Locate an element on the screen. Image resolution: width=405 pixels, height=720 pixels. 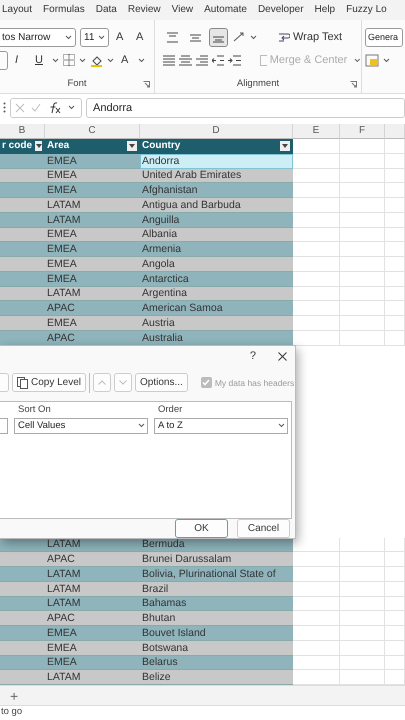
ribbon-tab: Formulas is located at coordinates (64, 10).